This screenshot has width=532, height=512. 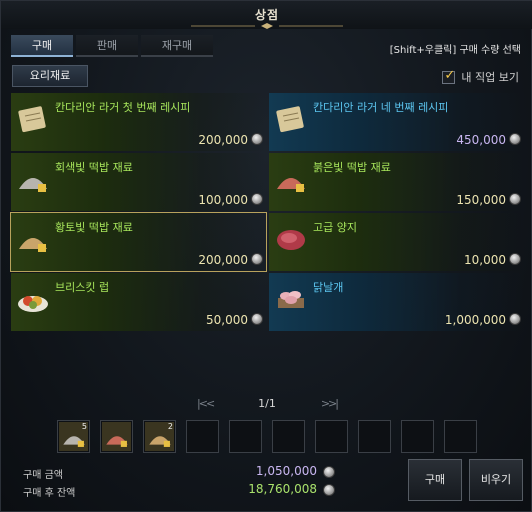 What do you see at coordinates (73, 436) in the screenshot?
I see `cart-slot: 5` at bounding box center [73, 436].